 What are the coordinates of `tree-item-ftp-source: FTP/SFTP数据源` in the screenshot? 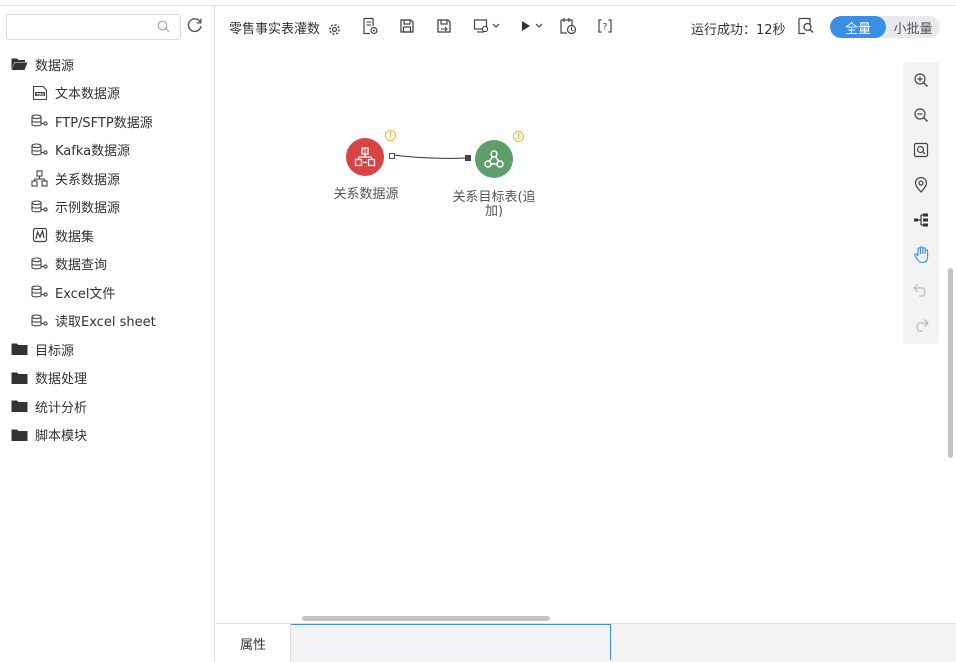 It's located at (107, 121).